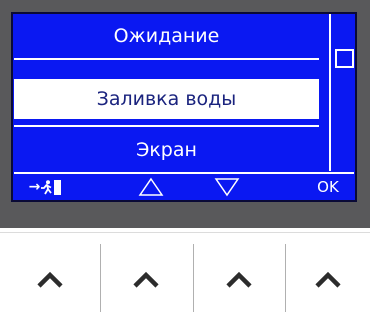 The height and width of the screenshot is (326, 370). Describe the element at coordinates (58, 187) in the screenshot. I see `exit-door-icon` at that location.